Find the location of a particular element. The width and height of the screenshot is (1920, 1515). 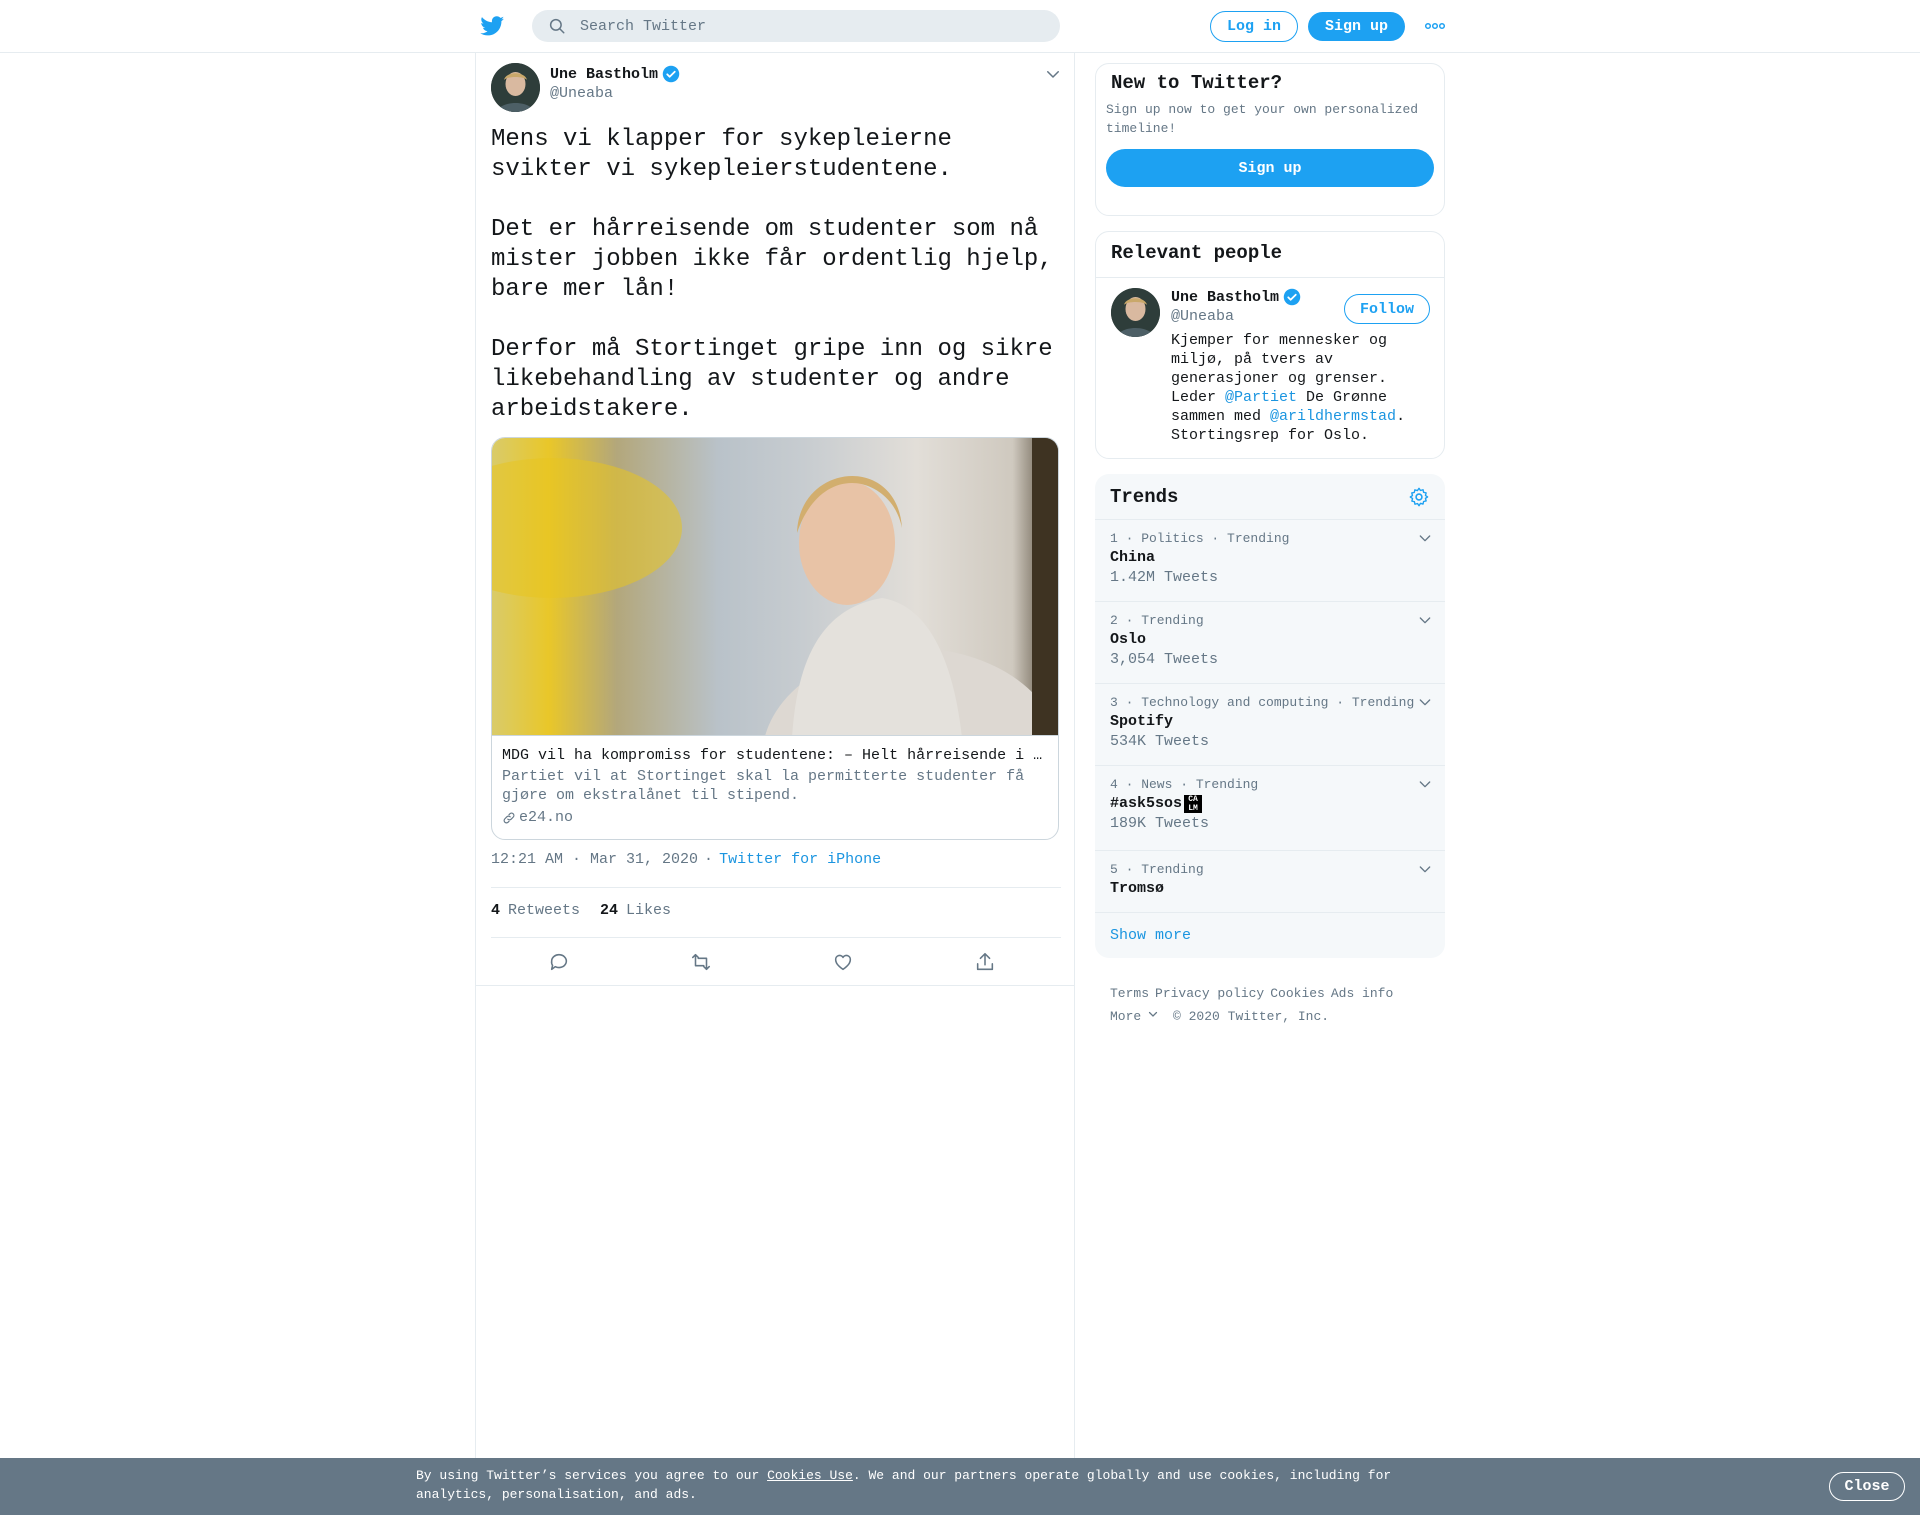

footer-more-link: More is located at coordinates (1134, 1016).